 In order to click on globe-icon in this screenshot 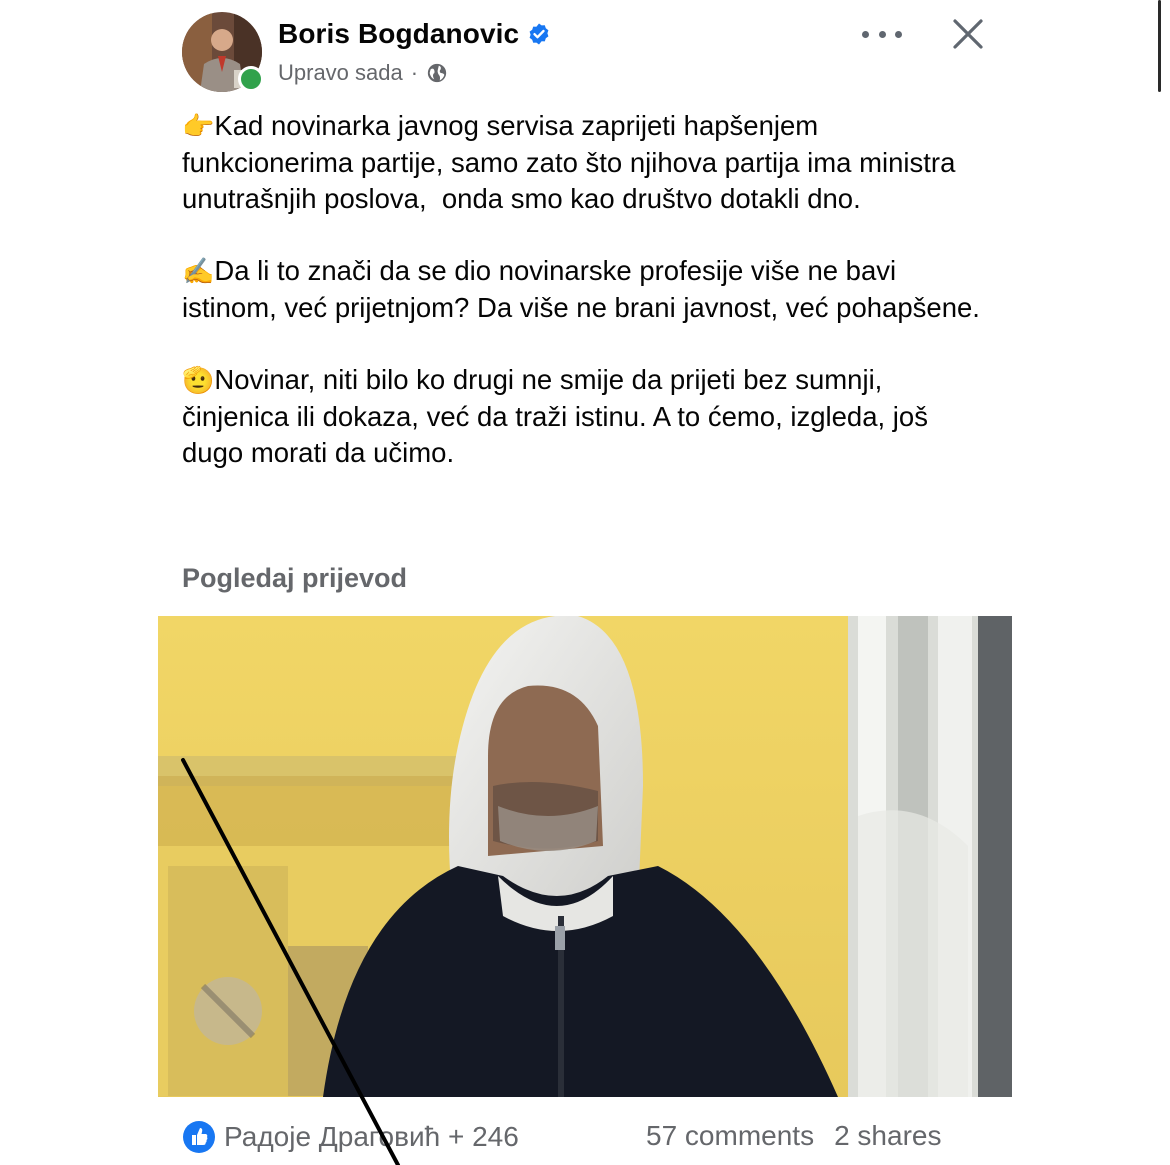, I will do `click(437, 73)`.